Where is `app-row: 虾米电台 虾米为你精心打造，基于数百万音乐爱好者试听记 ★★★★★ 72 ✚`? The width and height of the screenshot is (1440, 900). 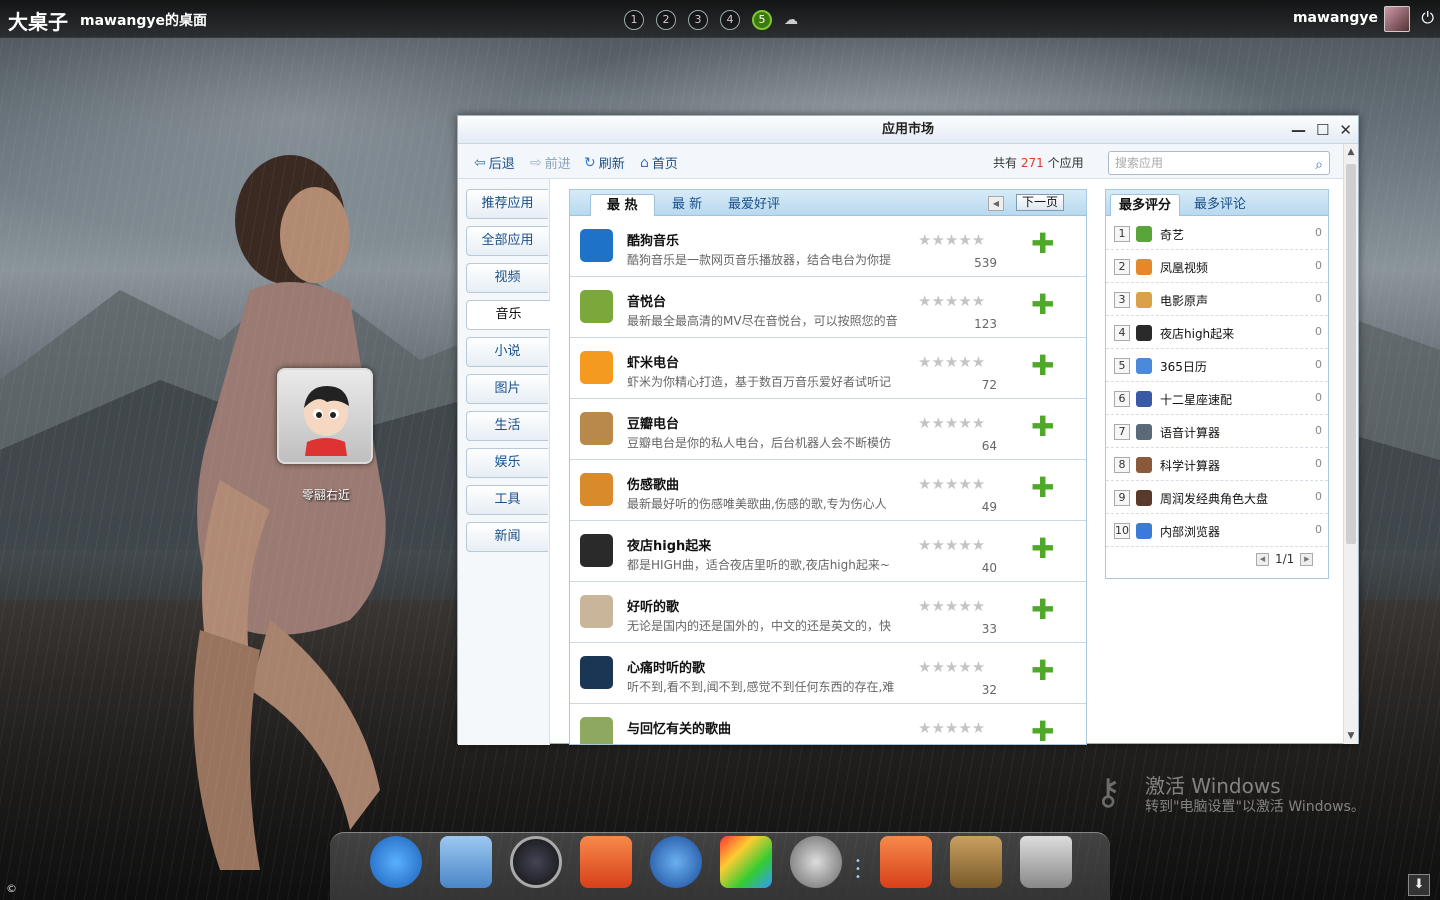
app-row: 虾米电台 虾米为你精心打造，基于数百万音乐爱好者试听记 ★★★★★ 72 ✚ is located at coordinates (828, 368).